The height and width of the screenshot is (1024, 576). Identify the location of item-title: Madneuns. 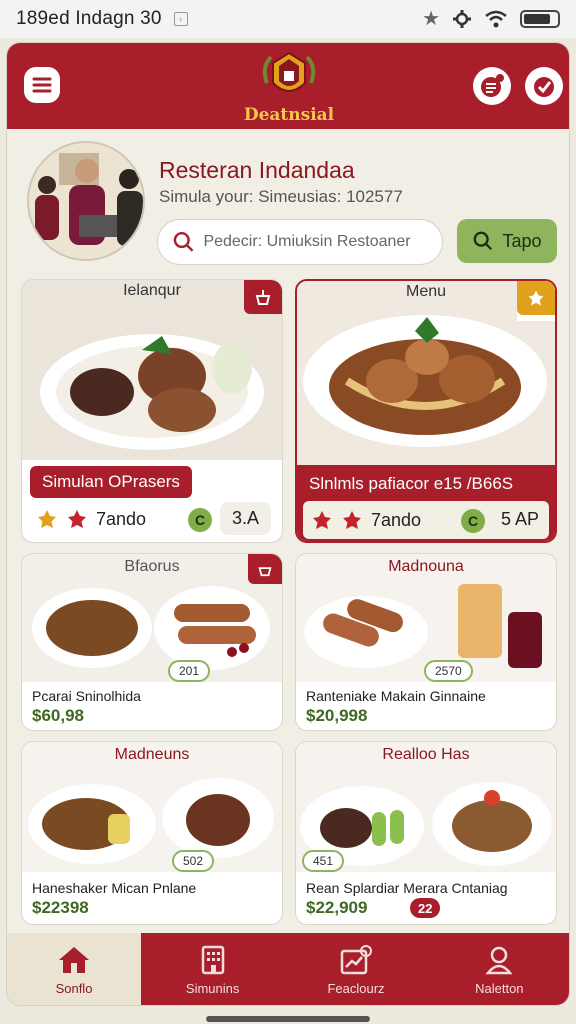
(152, 754).